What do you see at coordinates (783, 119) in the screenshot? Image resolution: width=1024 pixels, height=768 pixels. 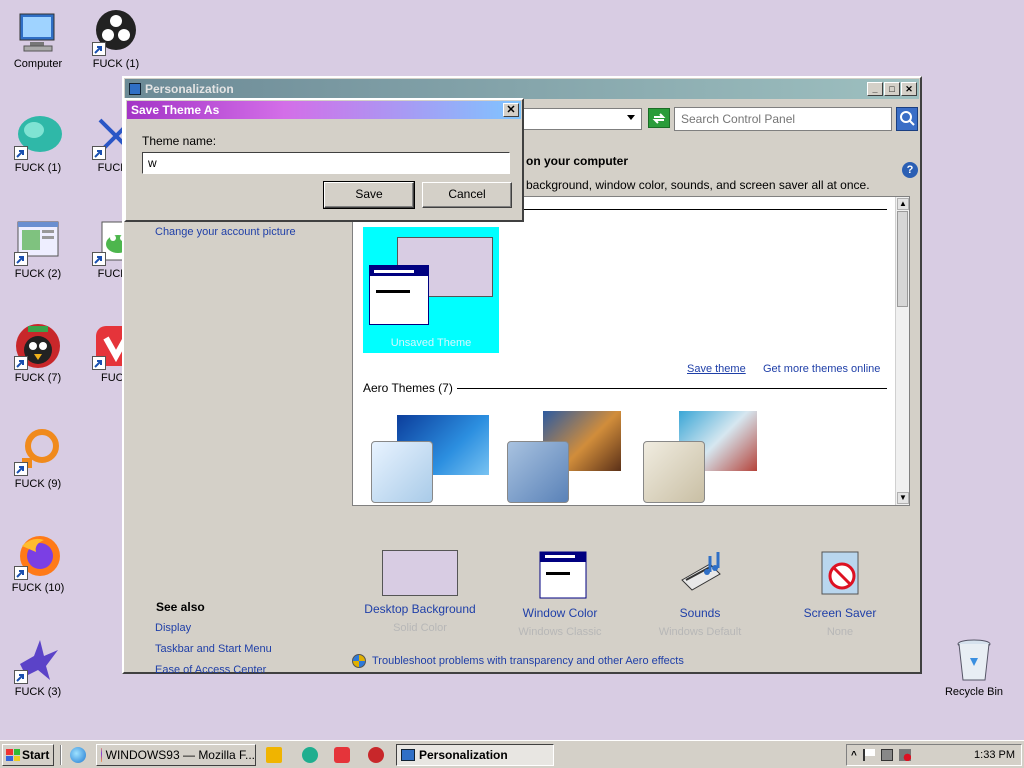 I see `search-input` at bounding box center [783, 119].